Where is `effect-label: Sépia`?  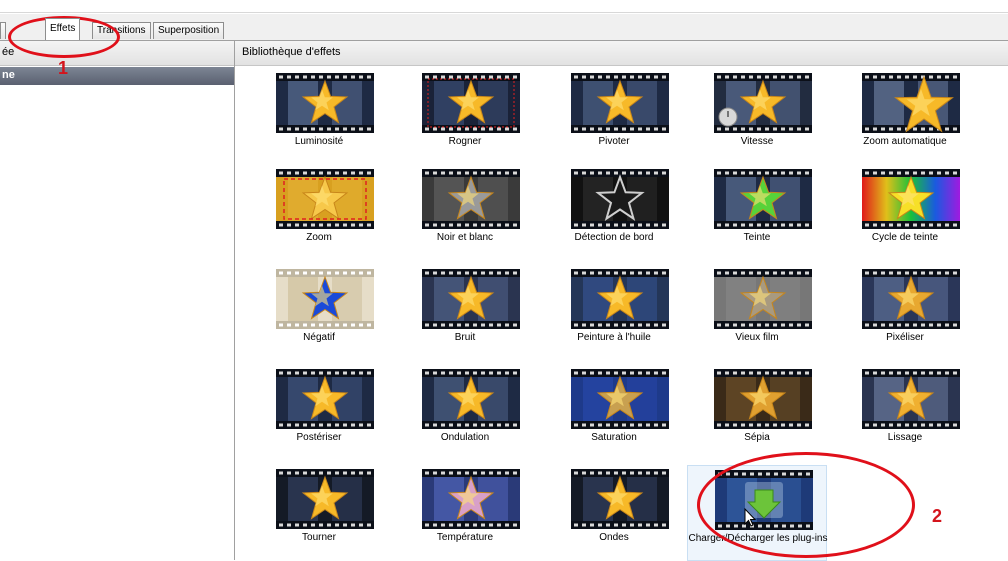 effect-label: Sépia is located at coordinates (757, 437).